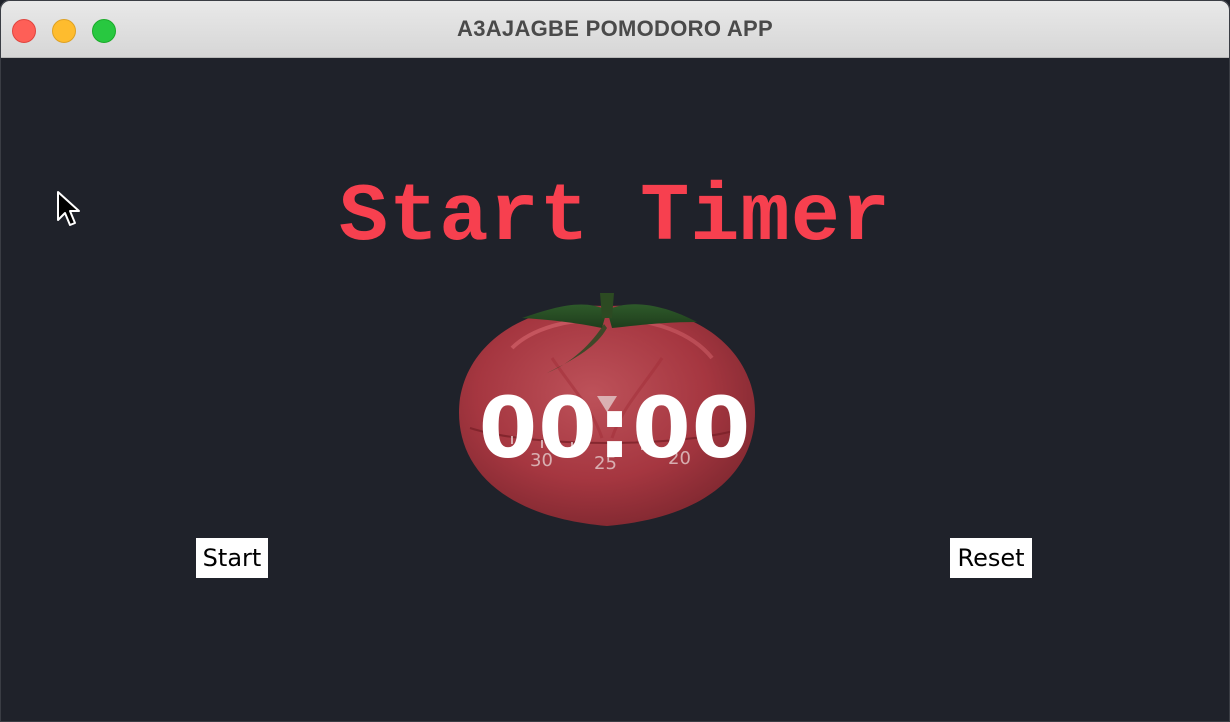 The height and width of the screenshot is (722, 1230). I want to click on reset-button: Reset, so click(991, 558).